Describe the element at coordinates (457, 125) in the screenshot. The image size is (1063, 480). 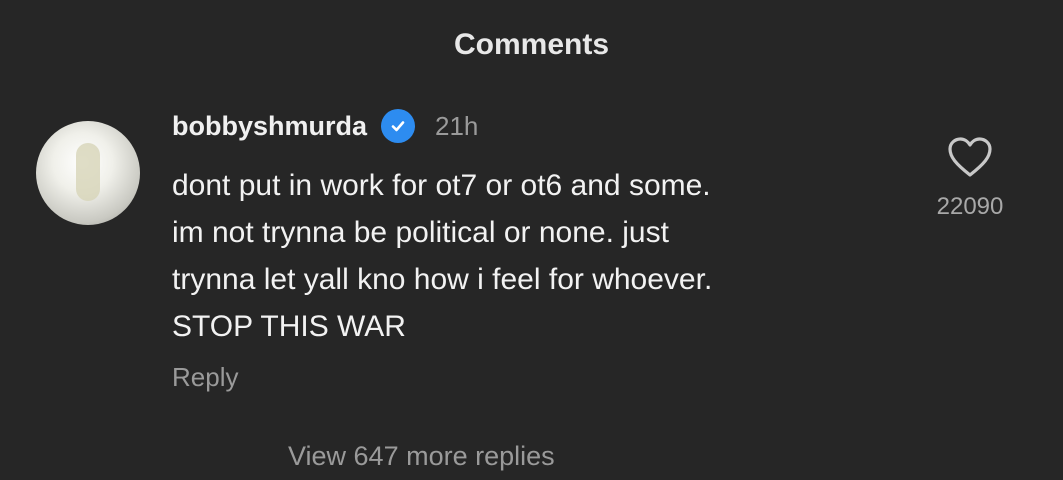
I see `comment-timestamp: 21h` at that location.